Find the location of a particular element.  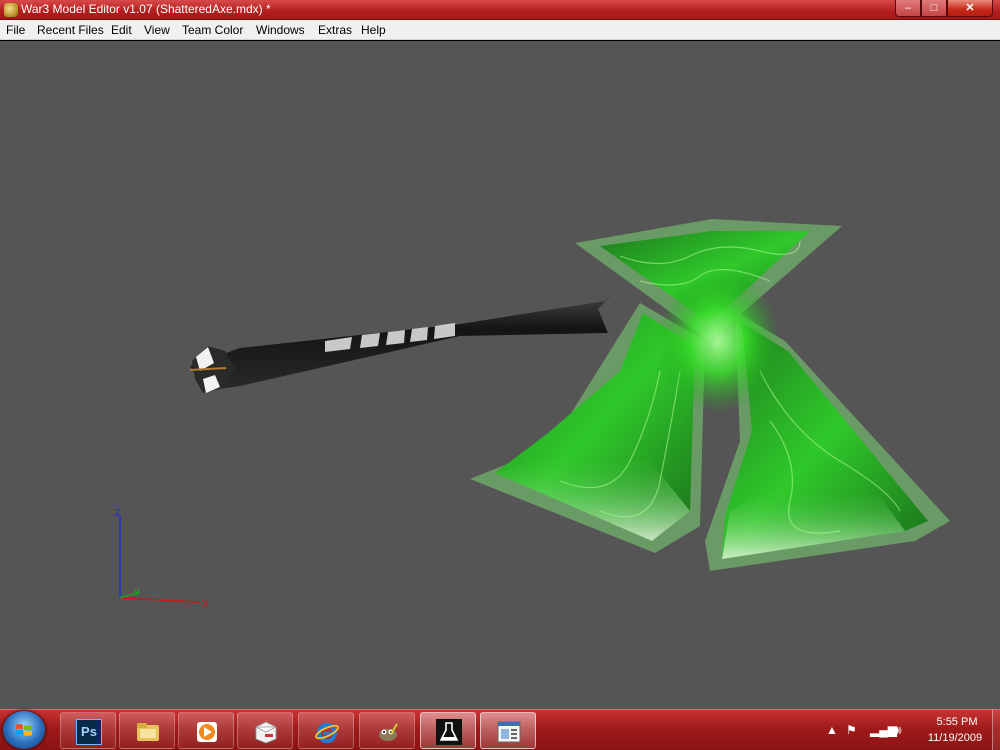

action-center-flag-icon: ⚑ is located at coordinates (851, 730).